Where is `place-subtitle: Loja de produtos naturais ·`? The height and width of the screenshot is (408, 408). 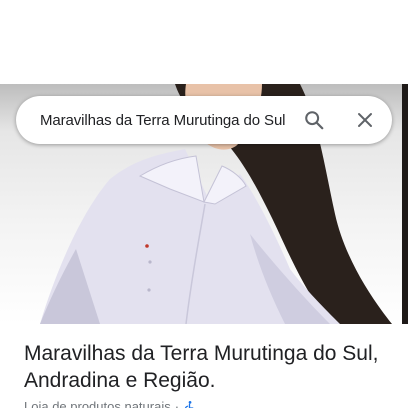 place-subtitle: Loja de produtos naturais · is located at coordinates (209, 403).